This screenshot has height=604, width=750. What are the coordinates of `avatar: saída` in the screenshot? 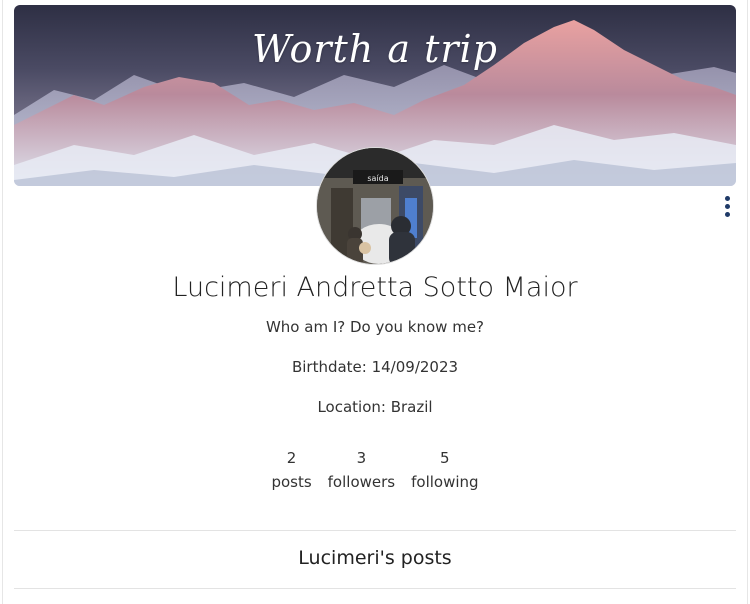 It's located at (375, 206).